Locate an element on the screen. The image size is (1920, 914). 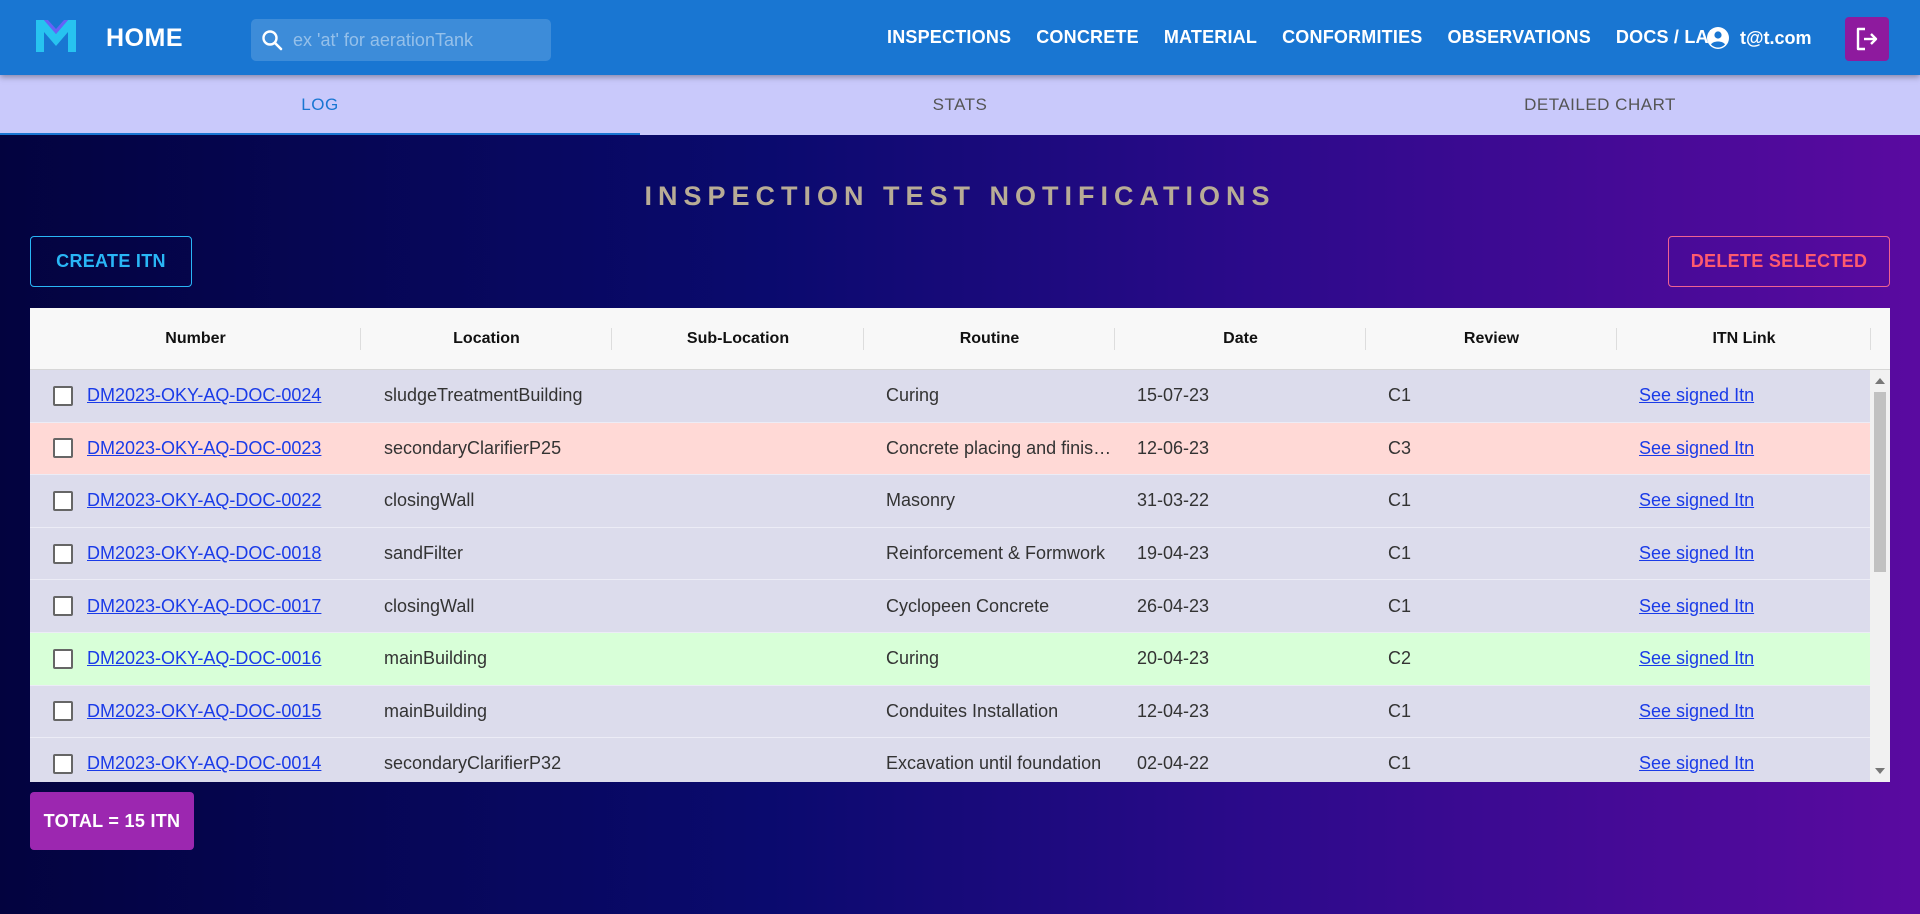
account-circle-icon is located at coordinates (1718, 38).